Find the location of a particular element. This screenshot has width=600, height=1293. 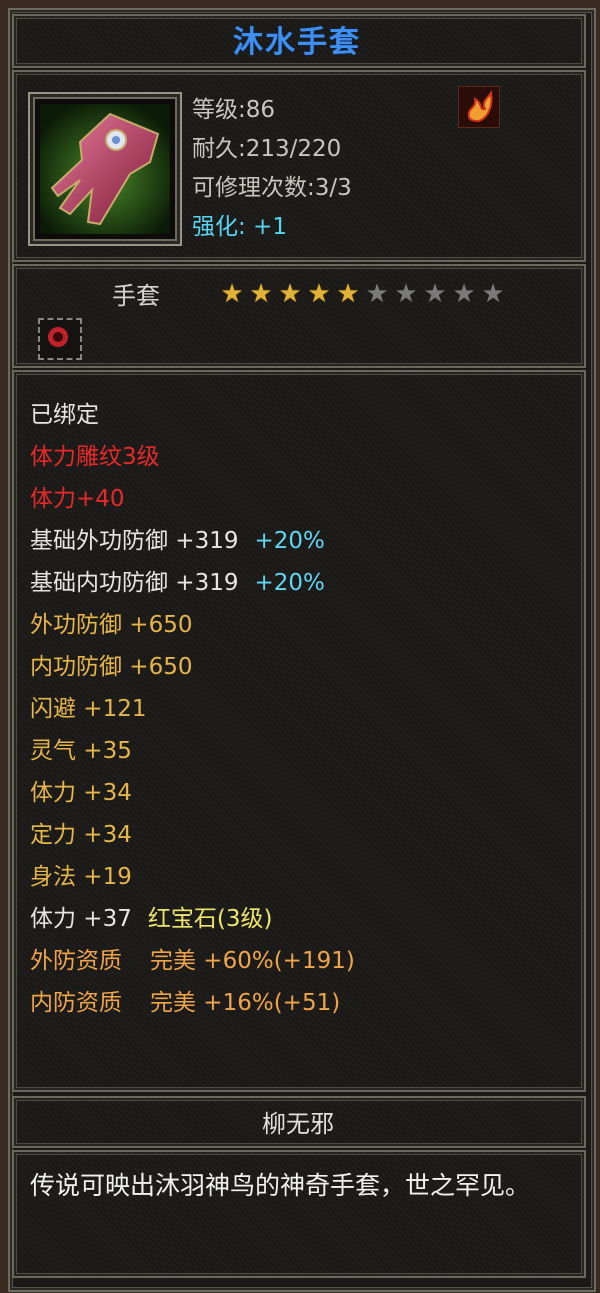

attribute-text: 内功防御 +650 is located at coordinates (111, 667).